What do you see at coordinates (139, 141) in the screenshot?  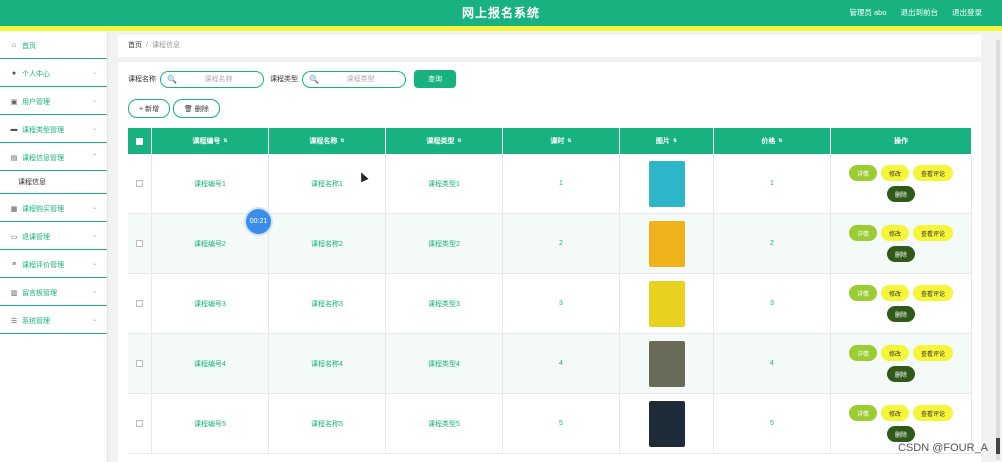 I see `select-all-checkbox` at bounding box center [139, 141].